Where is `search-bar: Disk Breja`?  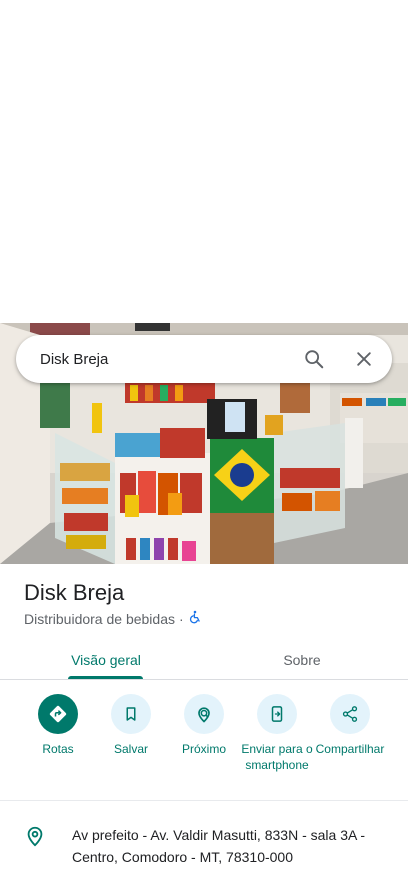
search-bar: Disk Breja is located at coordinates (204, 359).